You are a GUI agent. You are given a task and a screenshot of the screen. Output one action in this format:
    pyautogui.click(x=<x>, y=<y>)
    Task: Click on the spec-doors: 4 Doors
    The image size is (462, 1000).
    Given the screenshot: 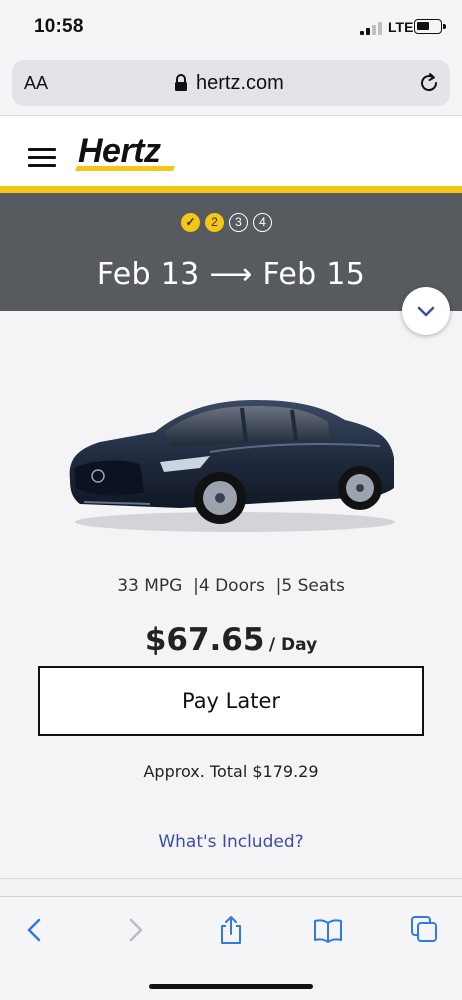 What is the action you would take?
    pyautogui.click(x=231, y=586)
    